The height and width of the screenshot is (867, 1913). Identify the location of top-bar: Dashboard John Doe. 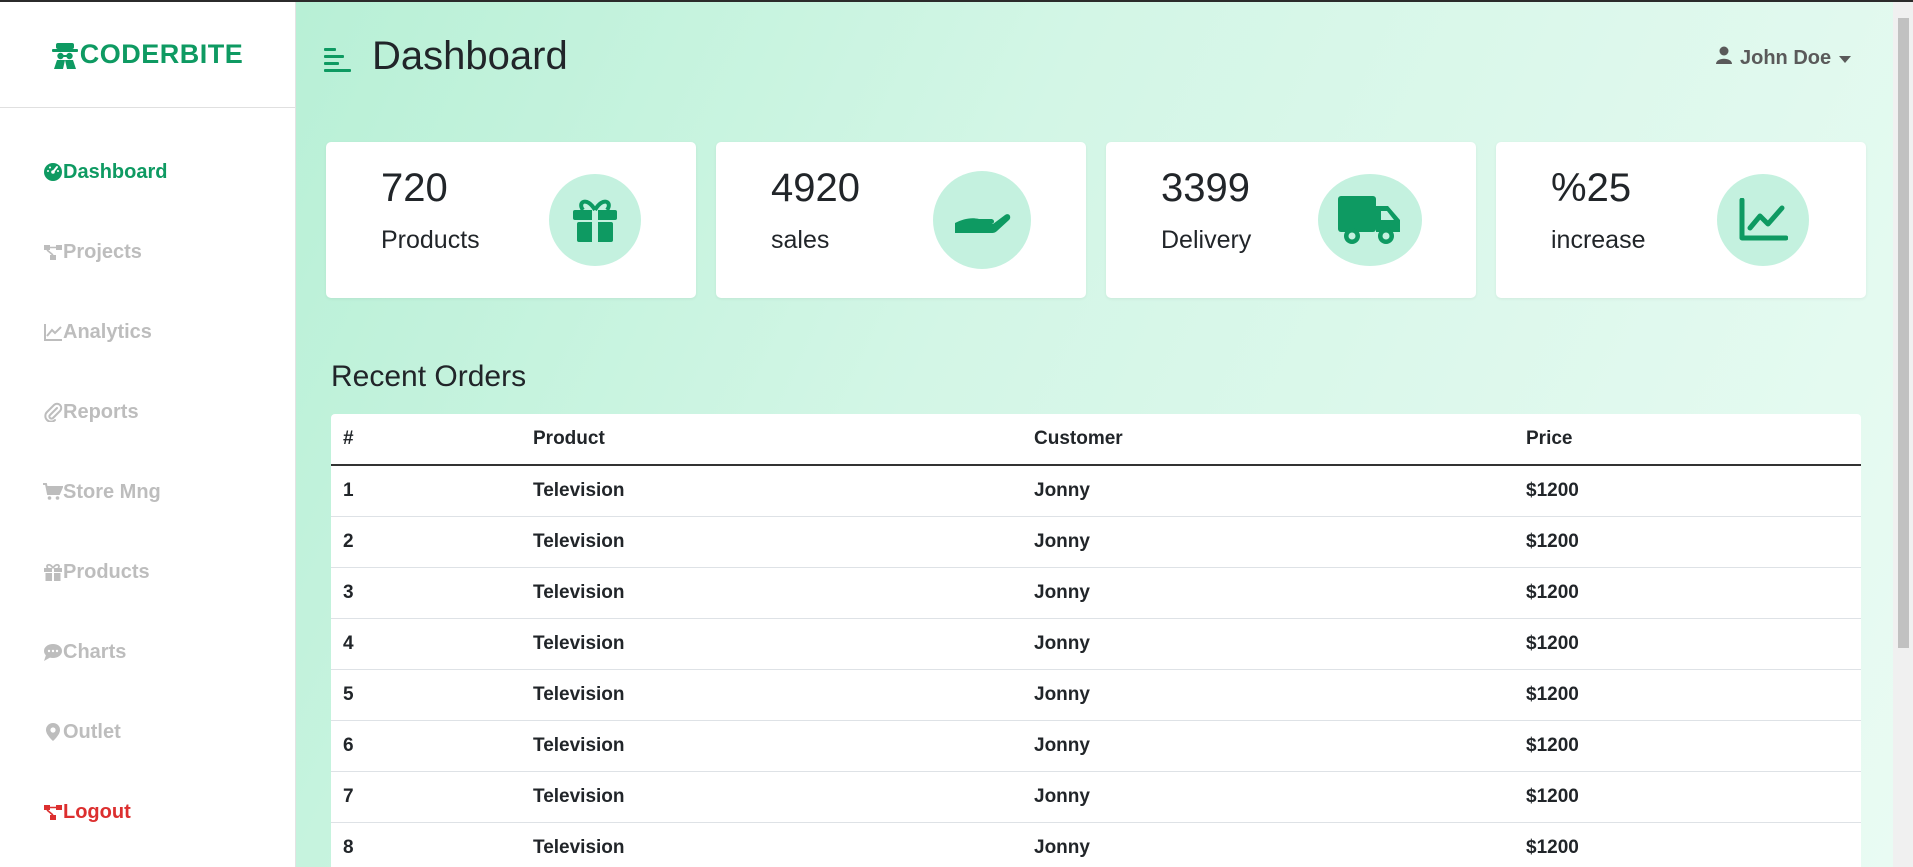
(1094, 59).